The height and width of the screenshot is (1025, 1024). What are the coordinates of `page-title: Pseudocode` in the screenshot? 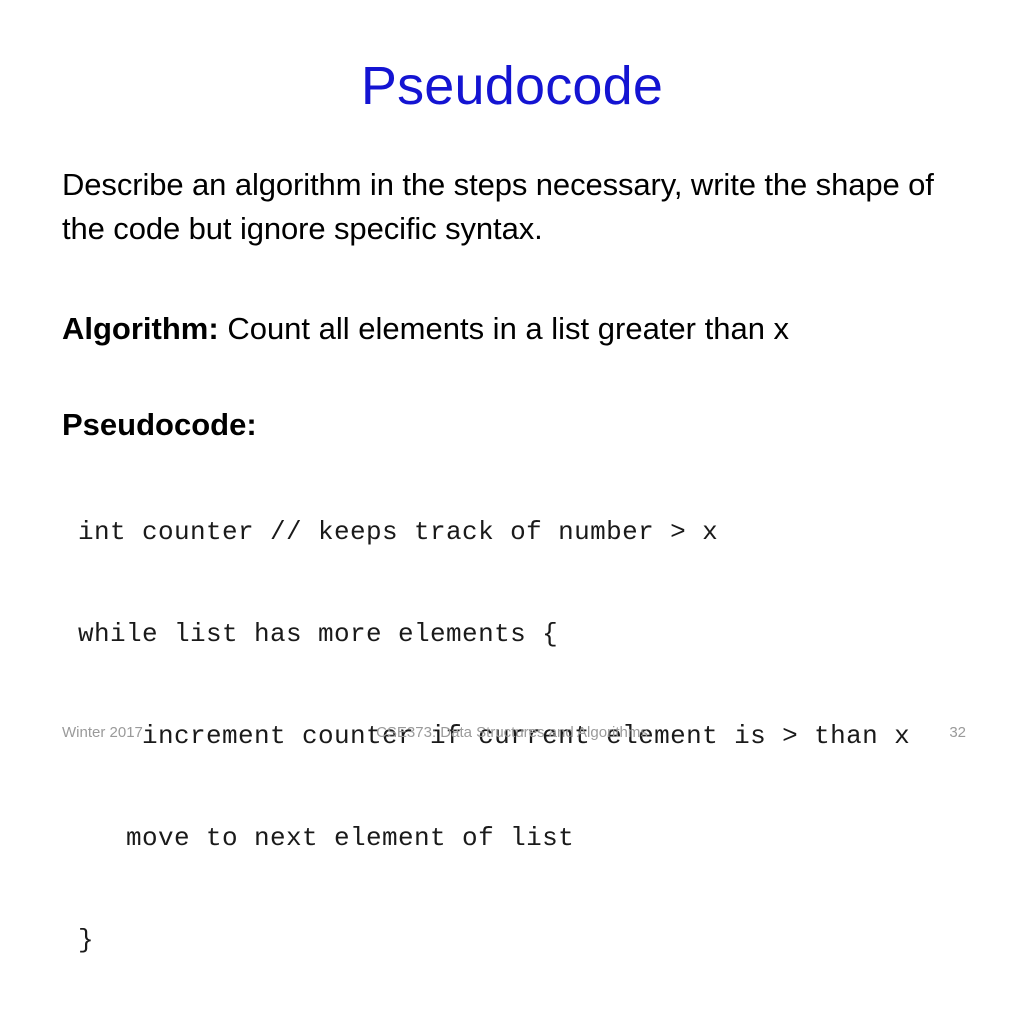 It's located at (512, 86).